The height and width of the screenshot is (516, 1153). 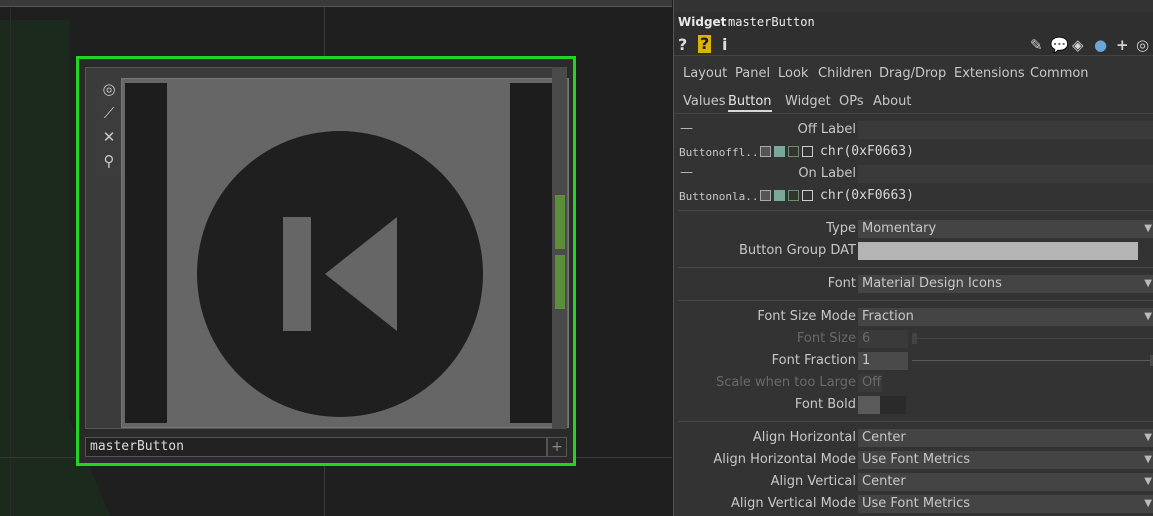 What do you see at coordinates (1005, 229) in the screenshot?
I see `type-menu: Momentary ▼` at bounding box center [1005, 229].